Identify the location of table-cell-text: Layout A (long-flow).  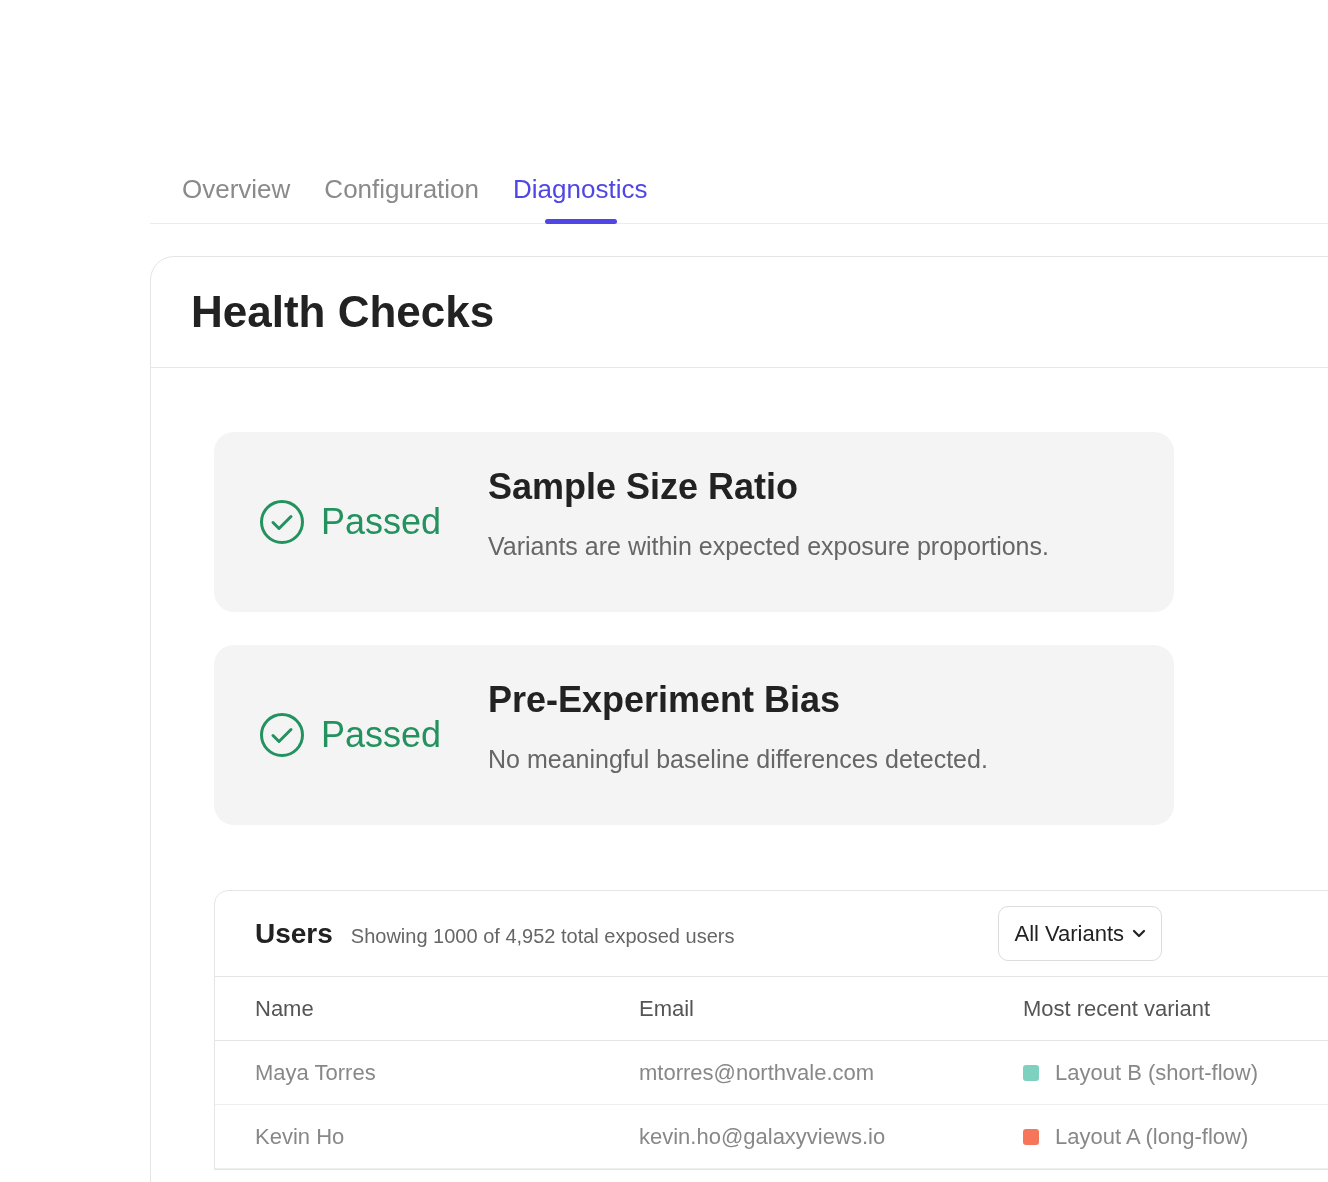
(1152, 1137).